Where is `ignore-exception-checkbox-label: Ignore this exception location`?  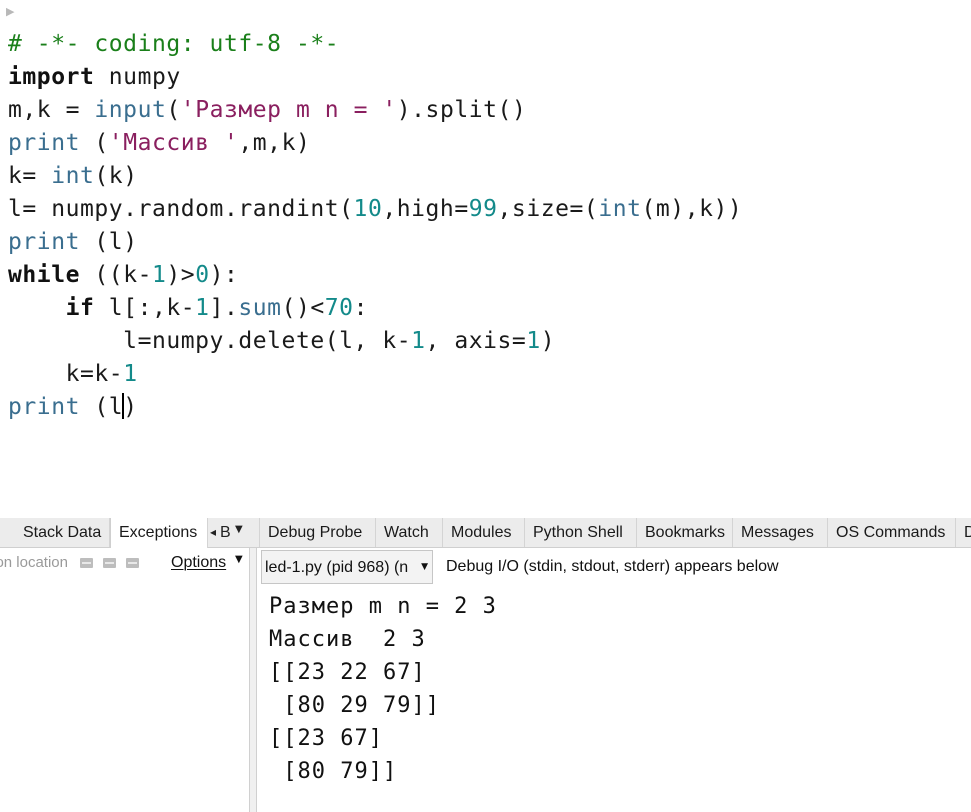 ignore-exception-checkbox-label: Ignore this exception location is located at coordinates (34, 562).